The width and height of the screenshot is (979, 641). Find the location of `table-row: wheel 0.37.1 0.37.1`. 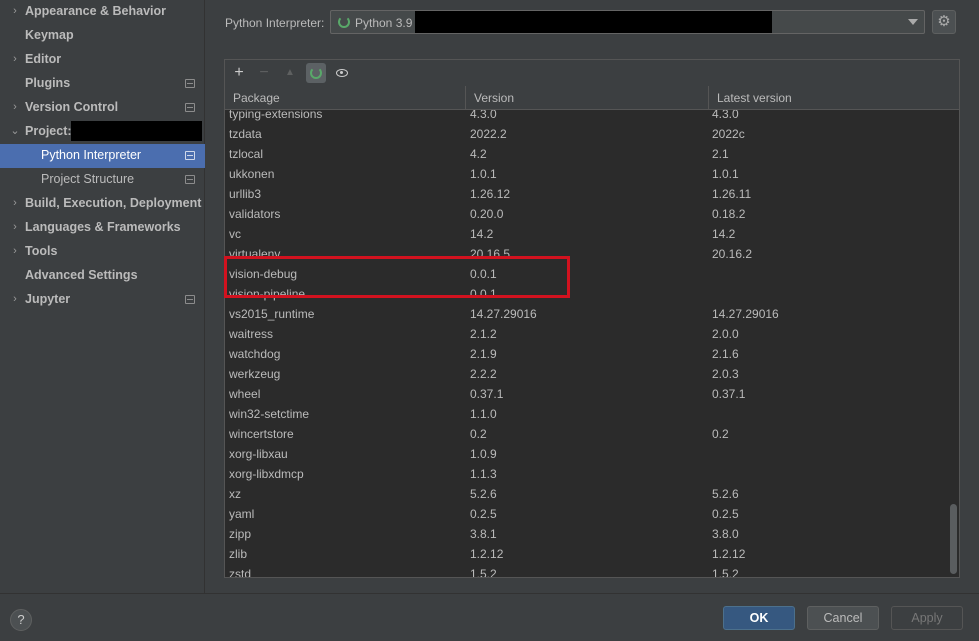

table-row: wheel 0.37.1 0.37.1 is located at coordinates (586, 394).